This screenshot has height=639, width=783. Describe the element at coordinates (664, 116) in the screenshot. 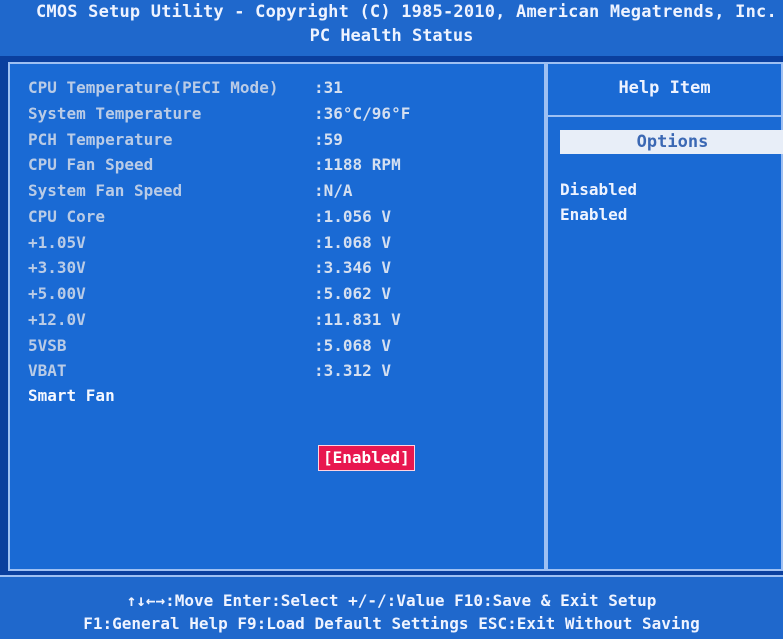

I see `help-divider` at that location.